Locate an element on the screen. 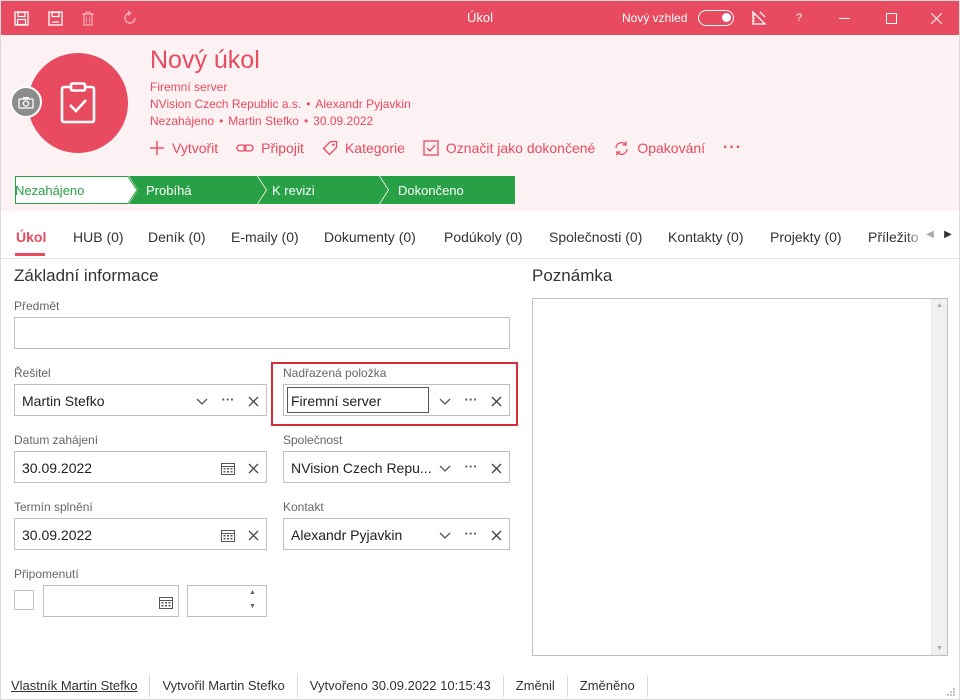 The image size is (960, 700). tab-contacts: Kontakty (0) is located at coordinates (705, 237).